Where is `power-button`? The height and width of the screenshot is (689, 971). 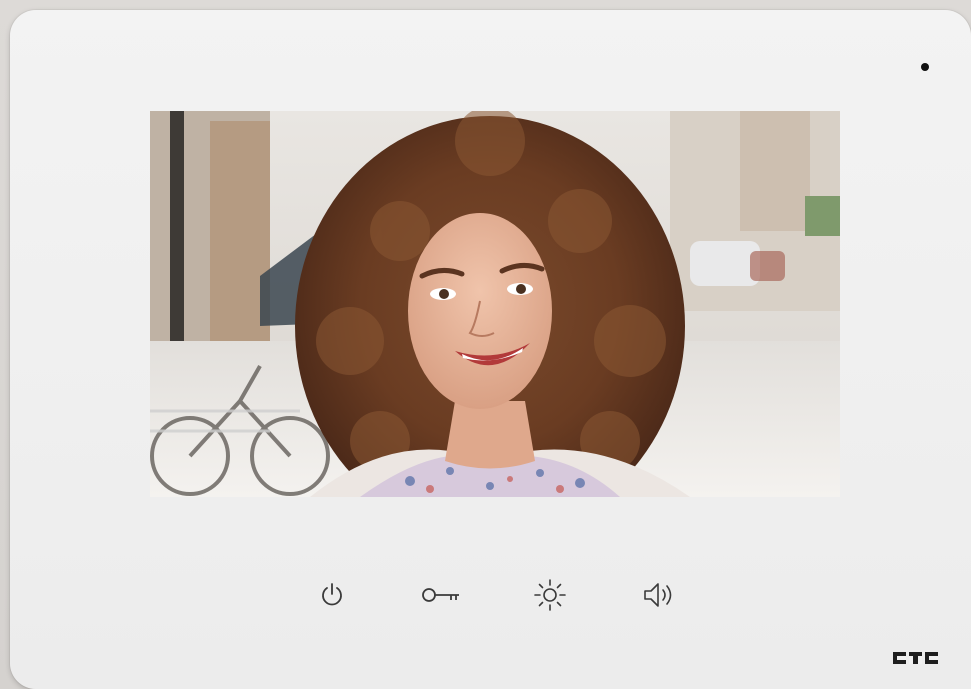
power-button is located at coordinates (332, 595).